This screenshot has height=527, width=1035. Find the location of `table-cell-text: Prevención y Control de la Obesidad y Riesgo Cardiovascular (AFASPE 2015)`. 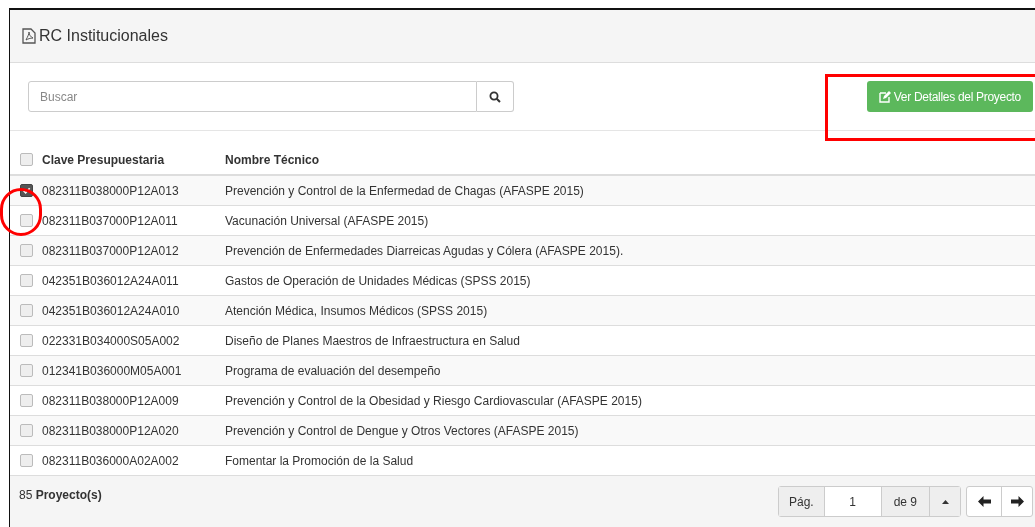

table-cell-text: Prevención y Control de la Obesidad y Riesgo Cardiovascular (AFASPE 2015) is located at coordinates (433, 401).